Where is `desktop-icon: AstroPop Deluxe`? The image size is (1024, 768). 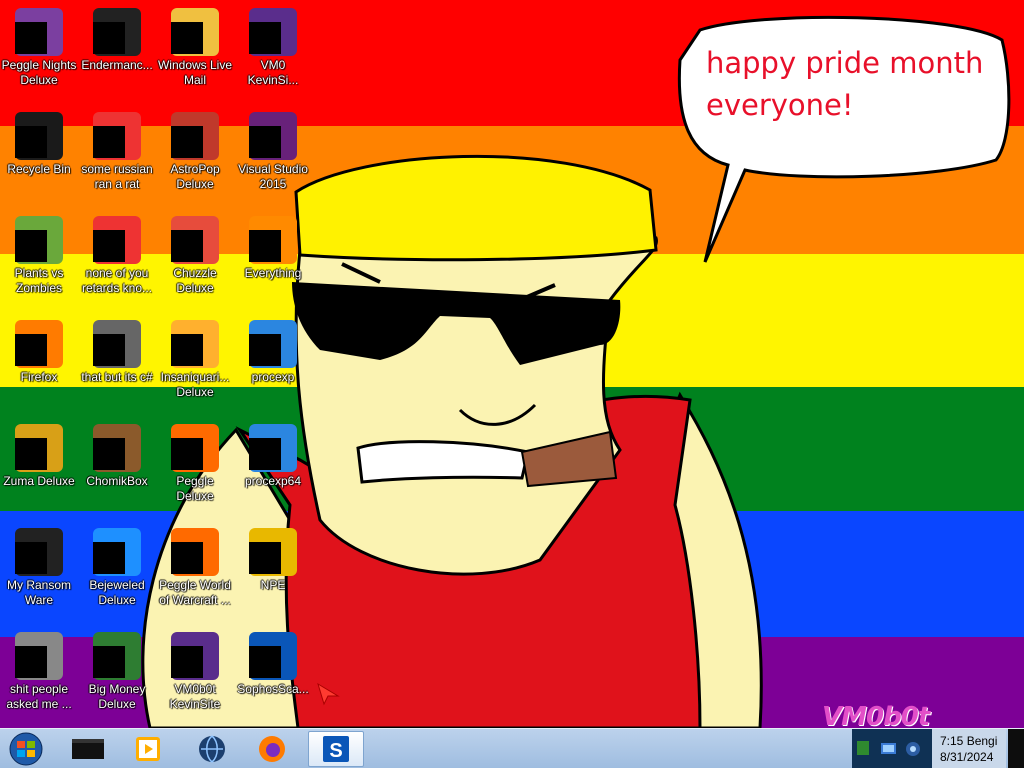
desktop-icon: AstroPop Deluxe is located at coordinates (195, 152).